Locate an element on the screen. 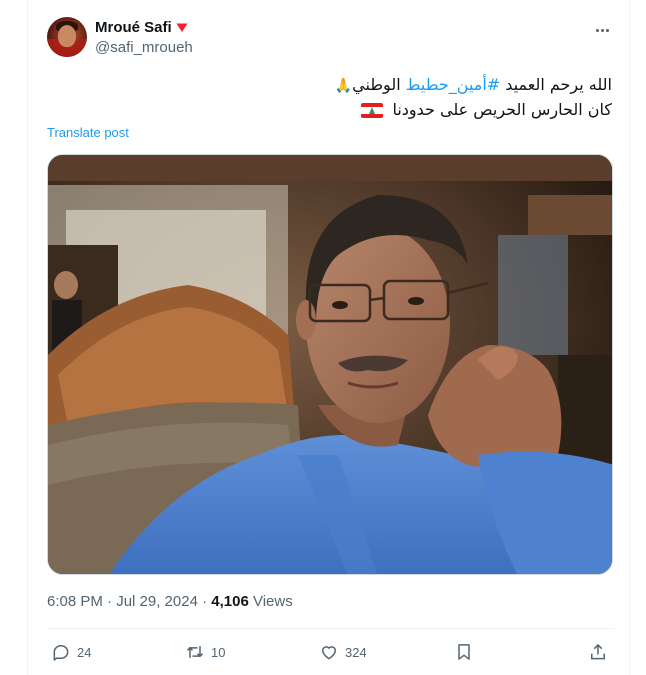 The height and width of the screenshot is (675, 646). reply-button: 24 is located at coordinates (71, 652).